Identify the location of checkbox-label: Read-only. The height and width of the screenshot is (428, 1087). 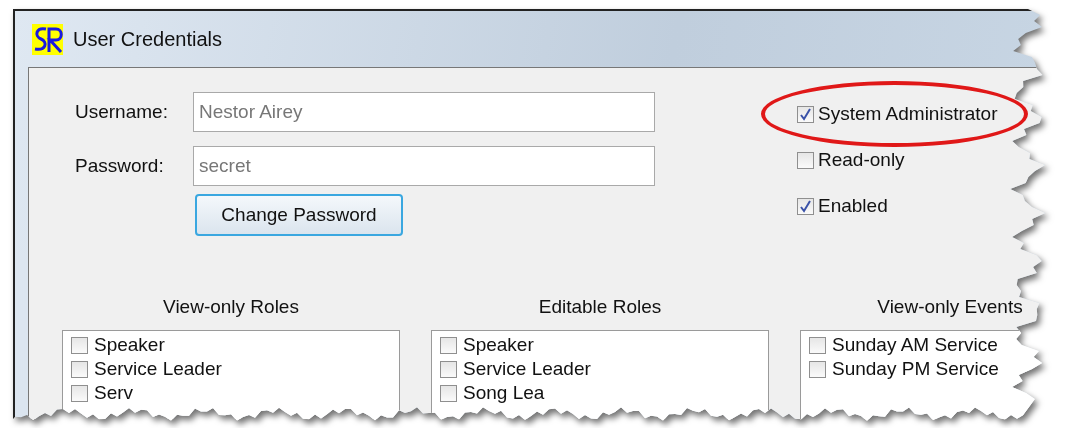
(861, 160).